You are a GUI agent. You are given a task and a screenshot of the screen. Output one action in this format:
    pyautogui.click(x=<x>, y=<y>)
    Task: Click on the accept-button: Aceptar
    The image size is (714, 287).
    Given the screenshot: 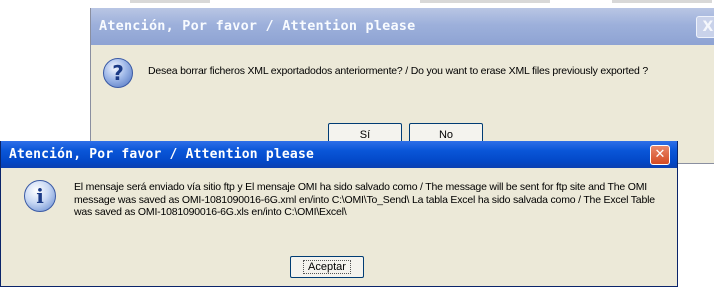 What is the action you would take?
    pyautogui.click(x=327, y=267)
    